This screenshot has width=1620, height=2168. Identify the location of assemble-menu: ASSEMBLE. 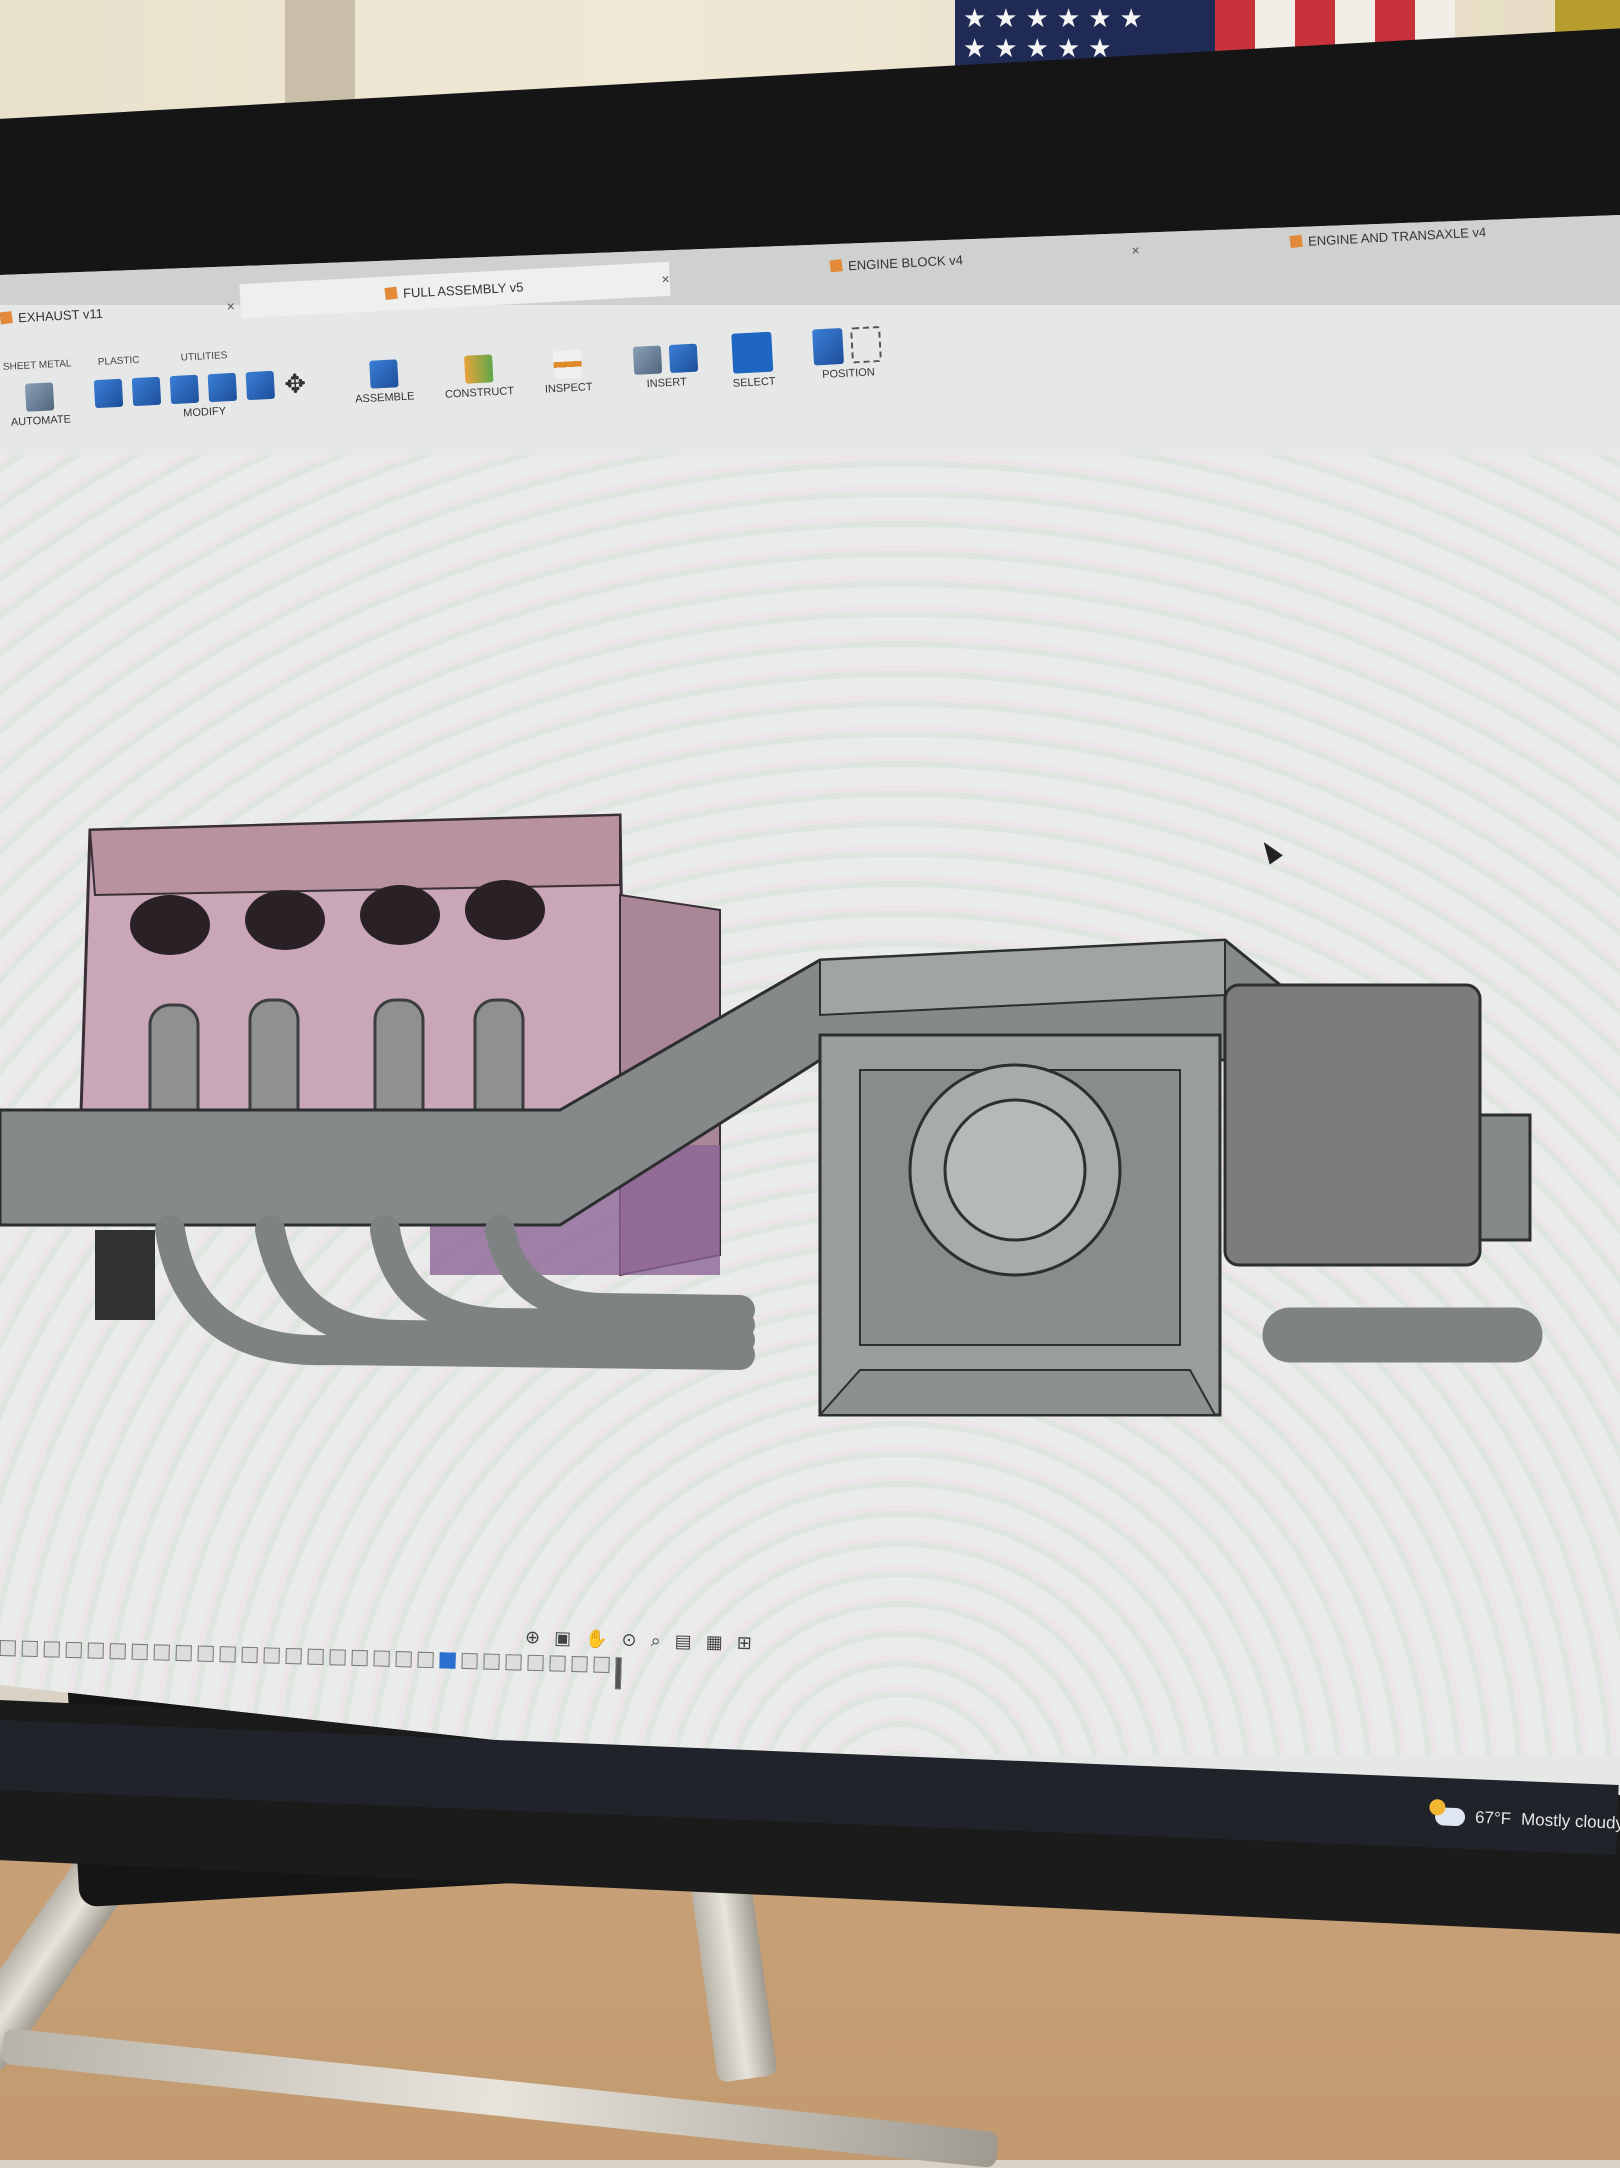
(384, 382).